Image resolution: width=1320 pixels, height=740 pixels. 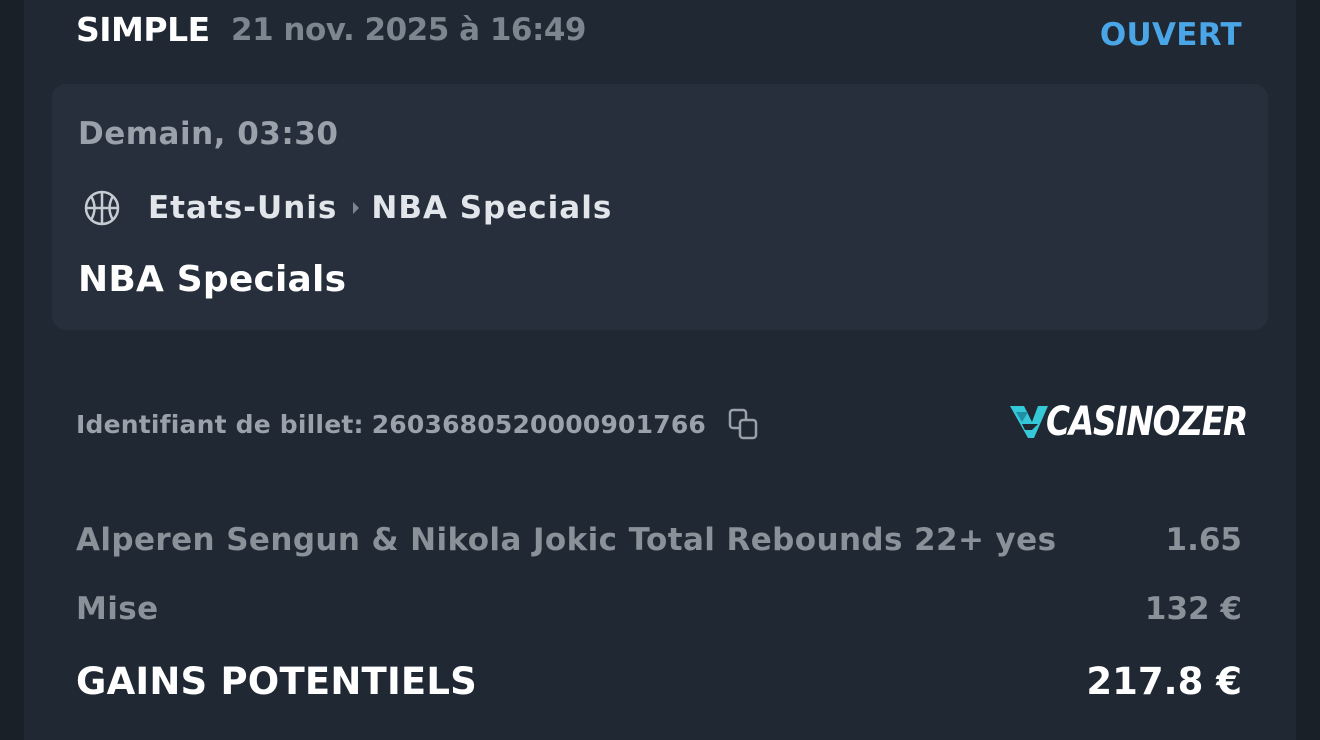 I want to click on ticket-id-label: Identifiant de billet:, so click(x=220, y=424).